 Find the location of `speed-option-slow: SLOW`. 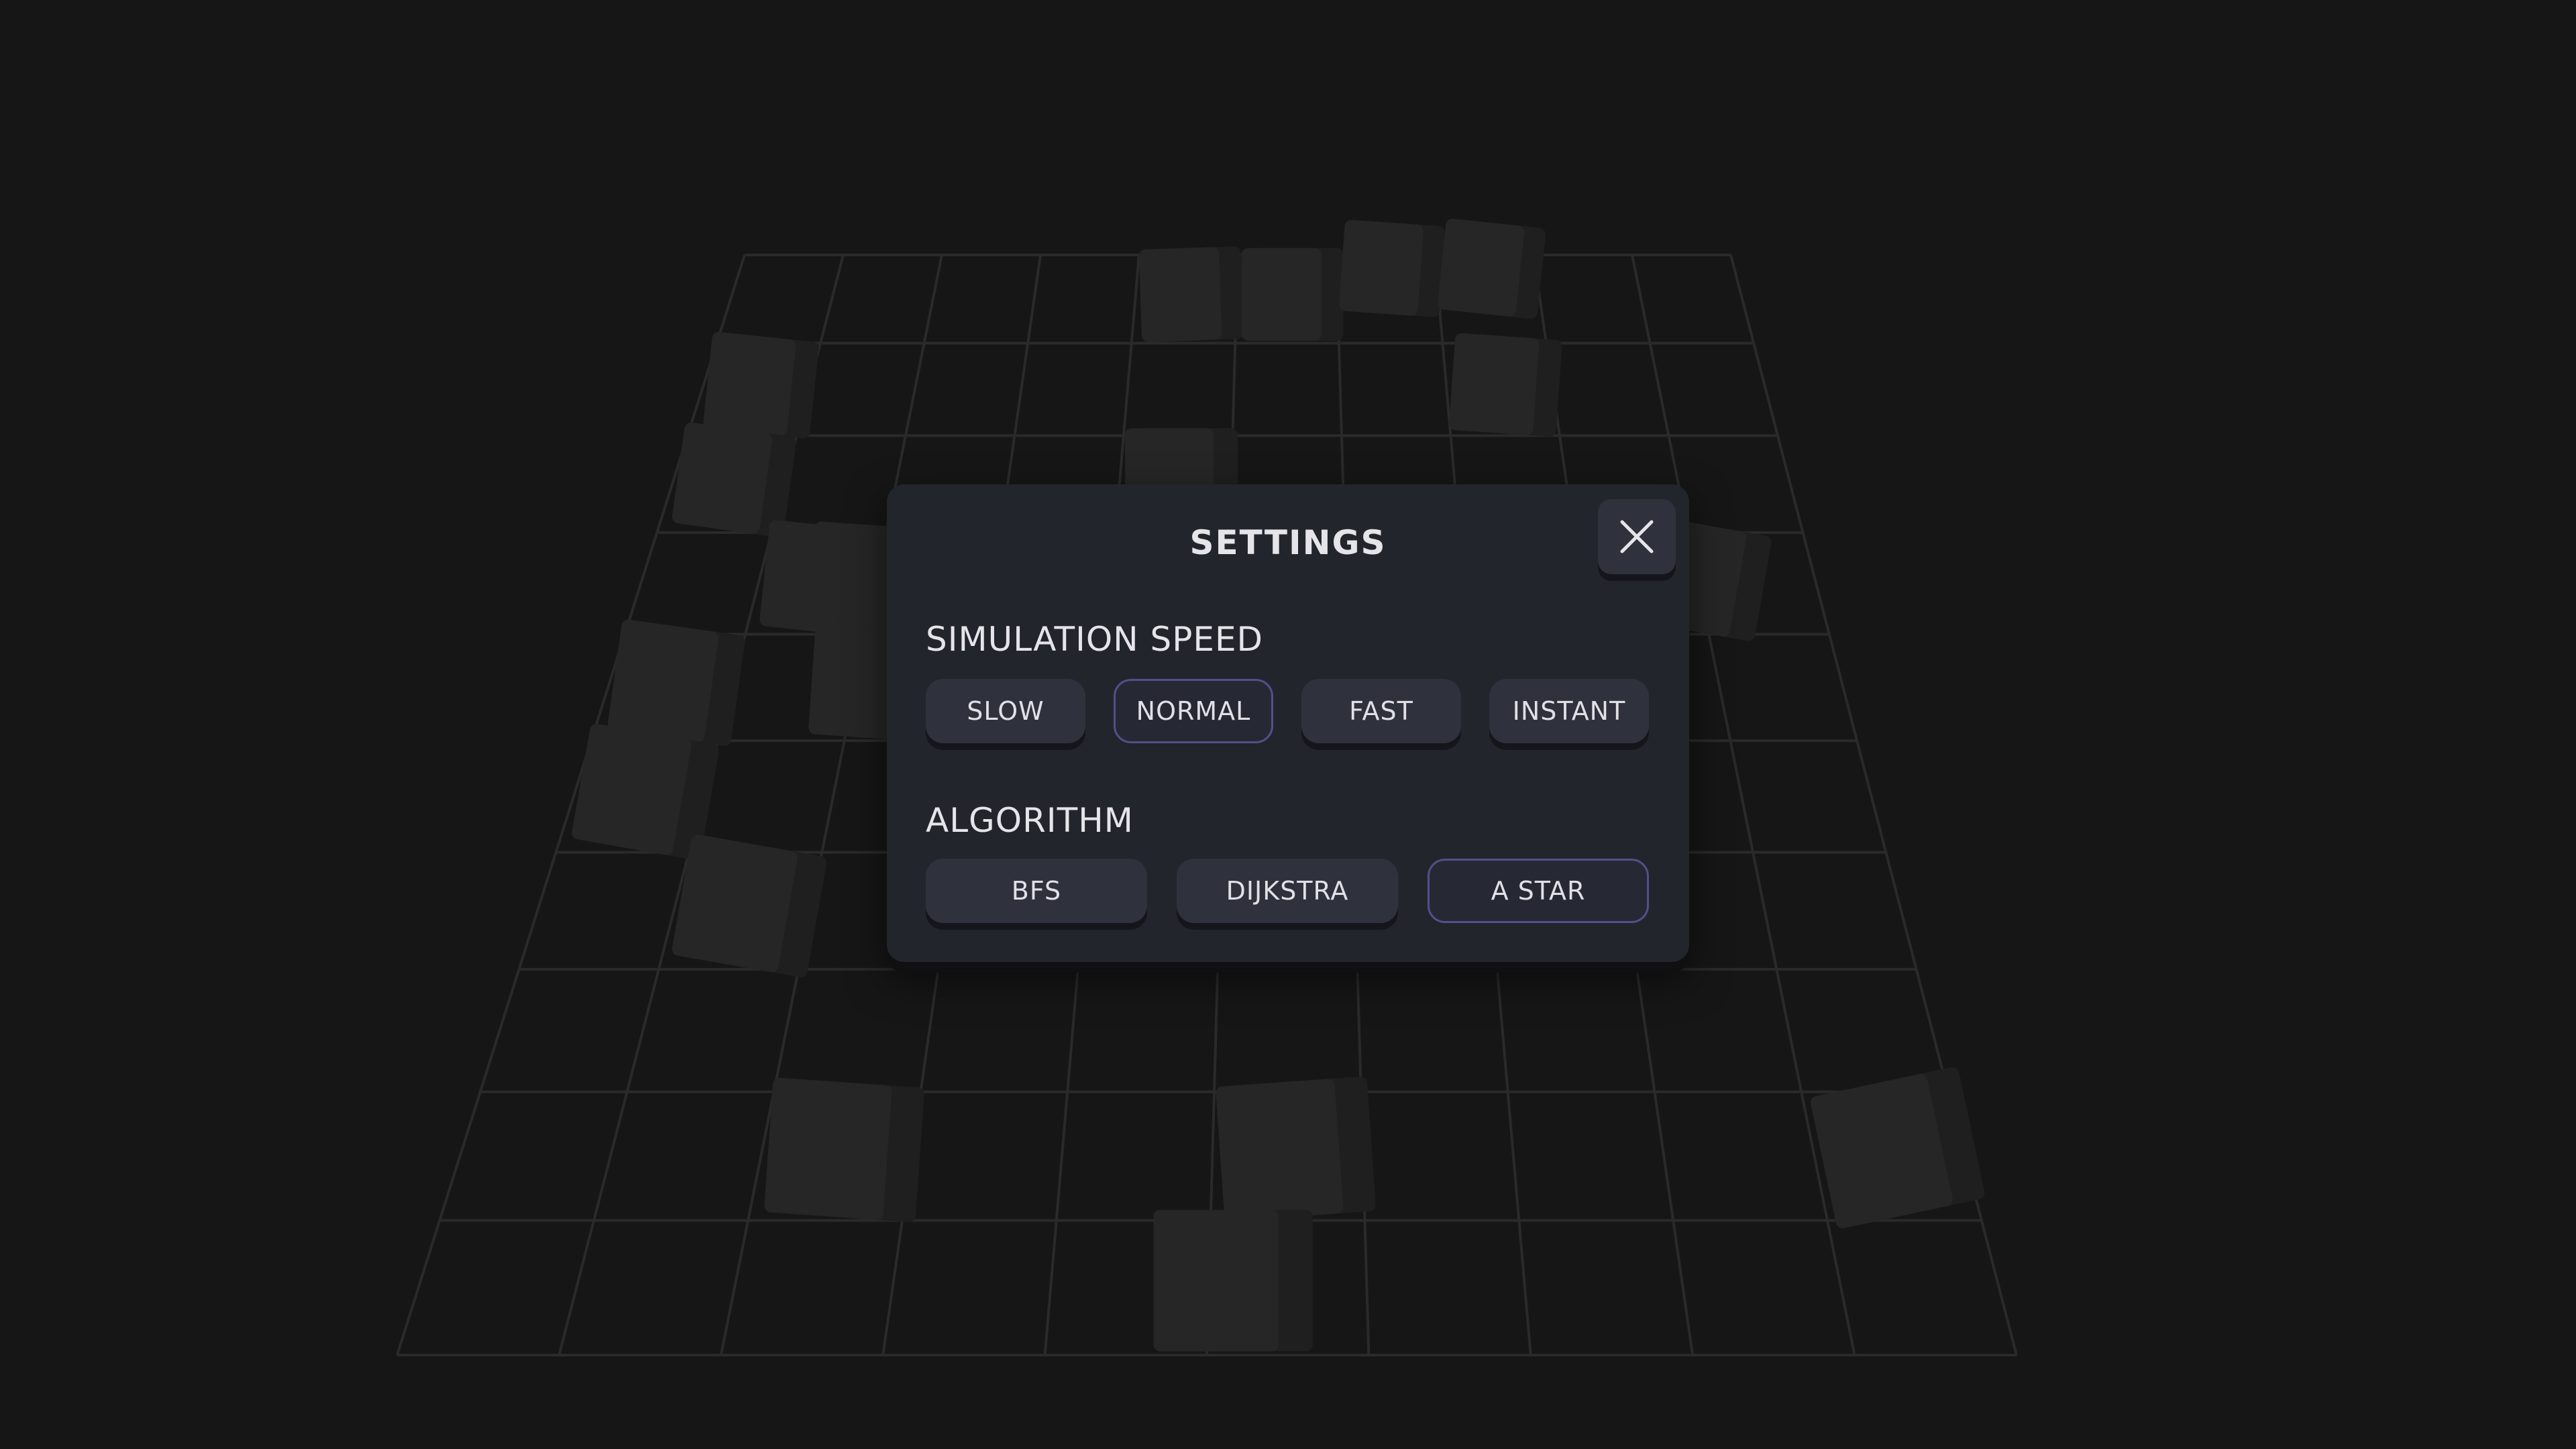

speed-option-slow: SLOW is located at coordinates (1005, 711).